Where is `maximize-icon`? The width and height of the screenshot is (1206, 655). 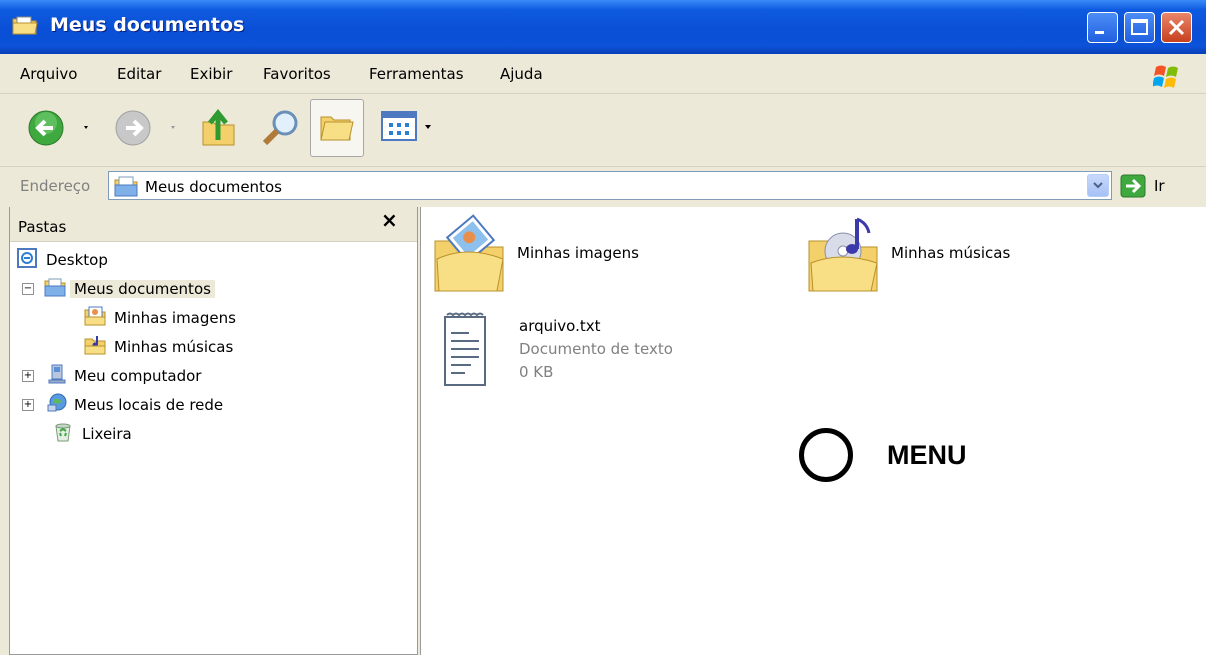
maximize-icon is located at coordinates (1139, 27).